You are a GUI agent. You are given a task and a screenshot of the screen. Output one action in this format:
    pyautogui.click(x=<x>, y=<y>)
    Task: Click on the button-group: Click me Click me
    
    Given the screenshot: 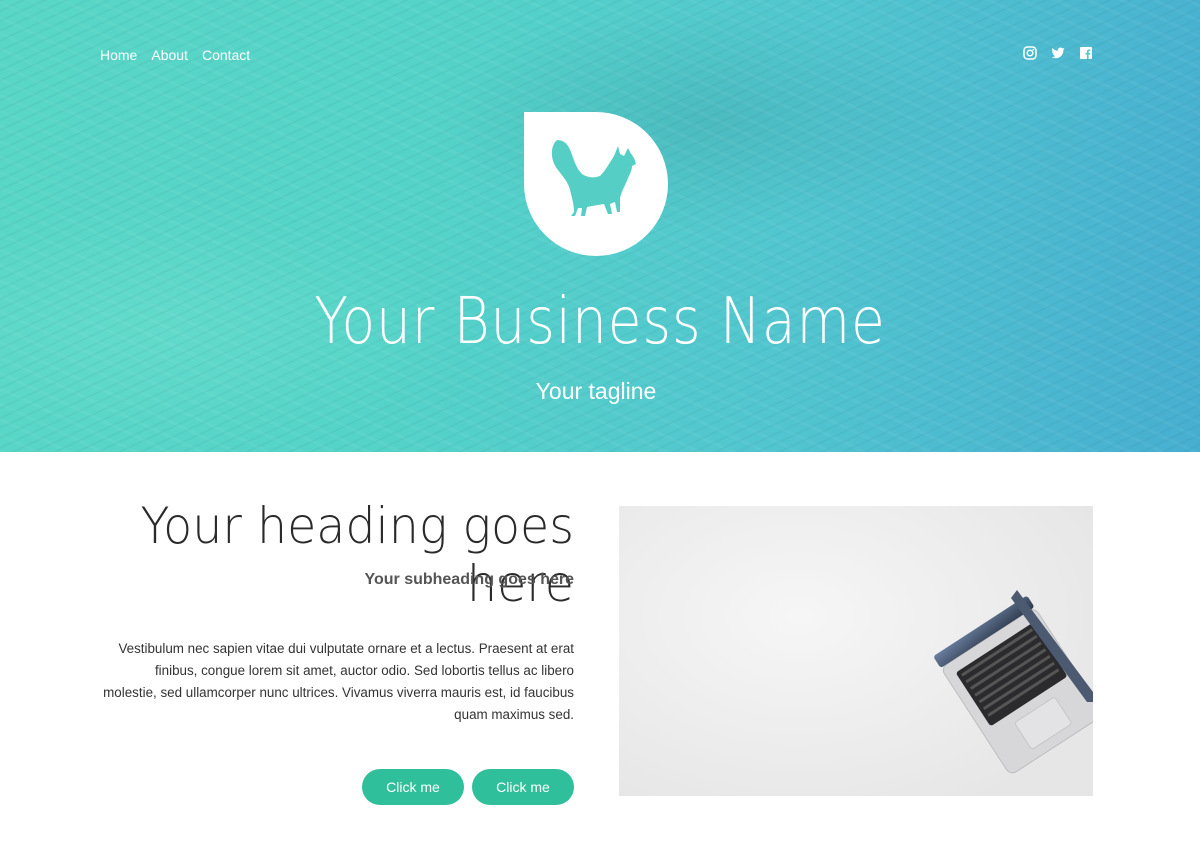 What is the action you would take?
    pyautogui.click(x=468, y=787)
    